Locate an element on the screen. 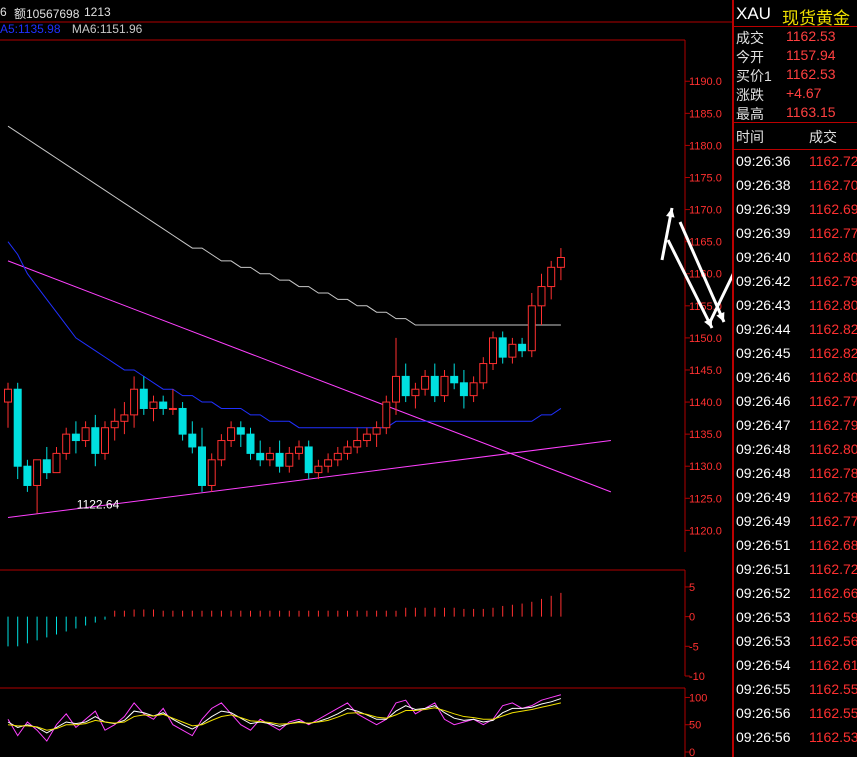 The height and width of the screenshot is (757, 857). quote-row: 买价1 1162.53 is located at coordinates (795, 74).